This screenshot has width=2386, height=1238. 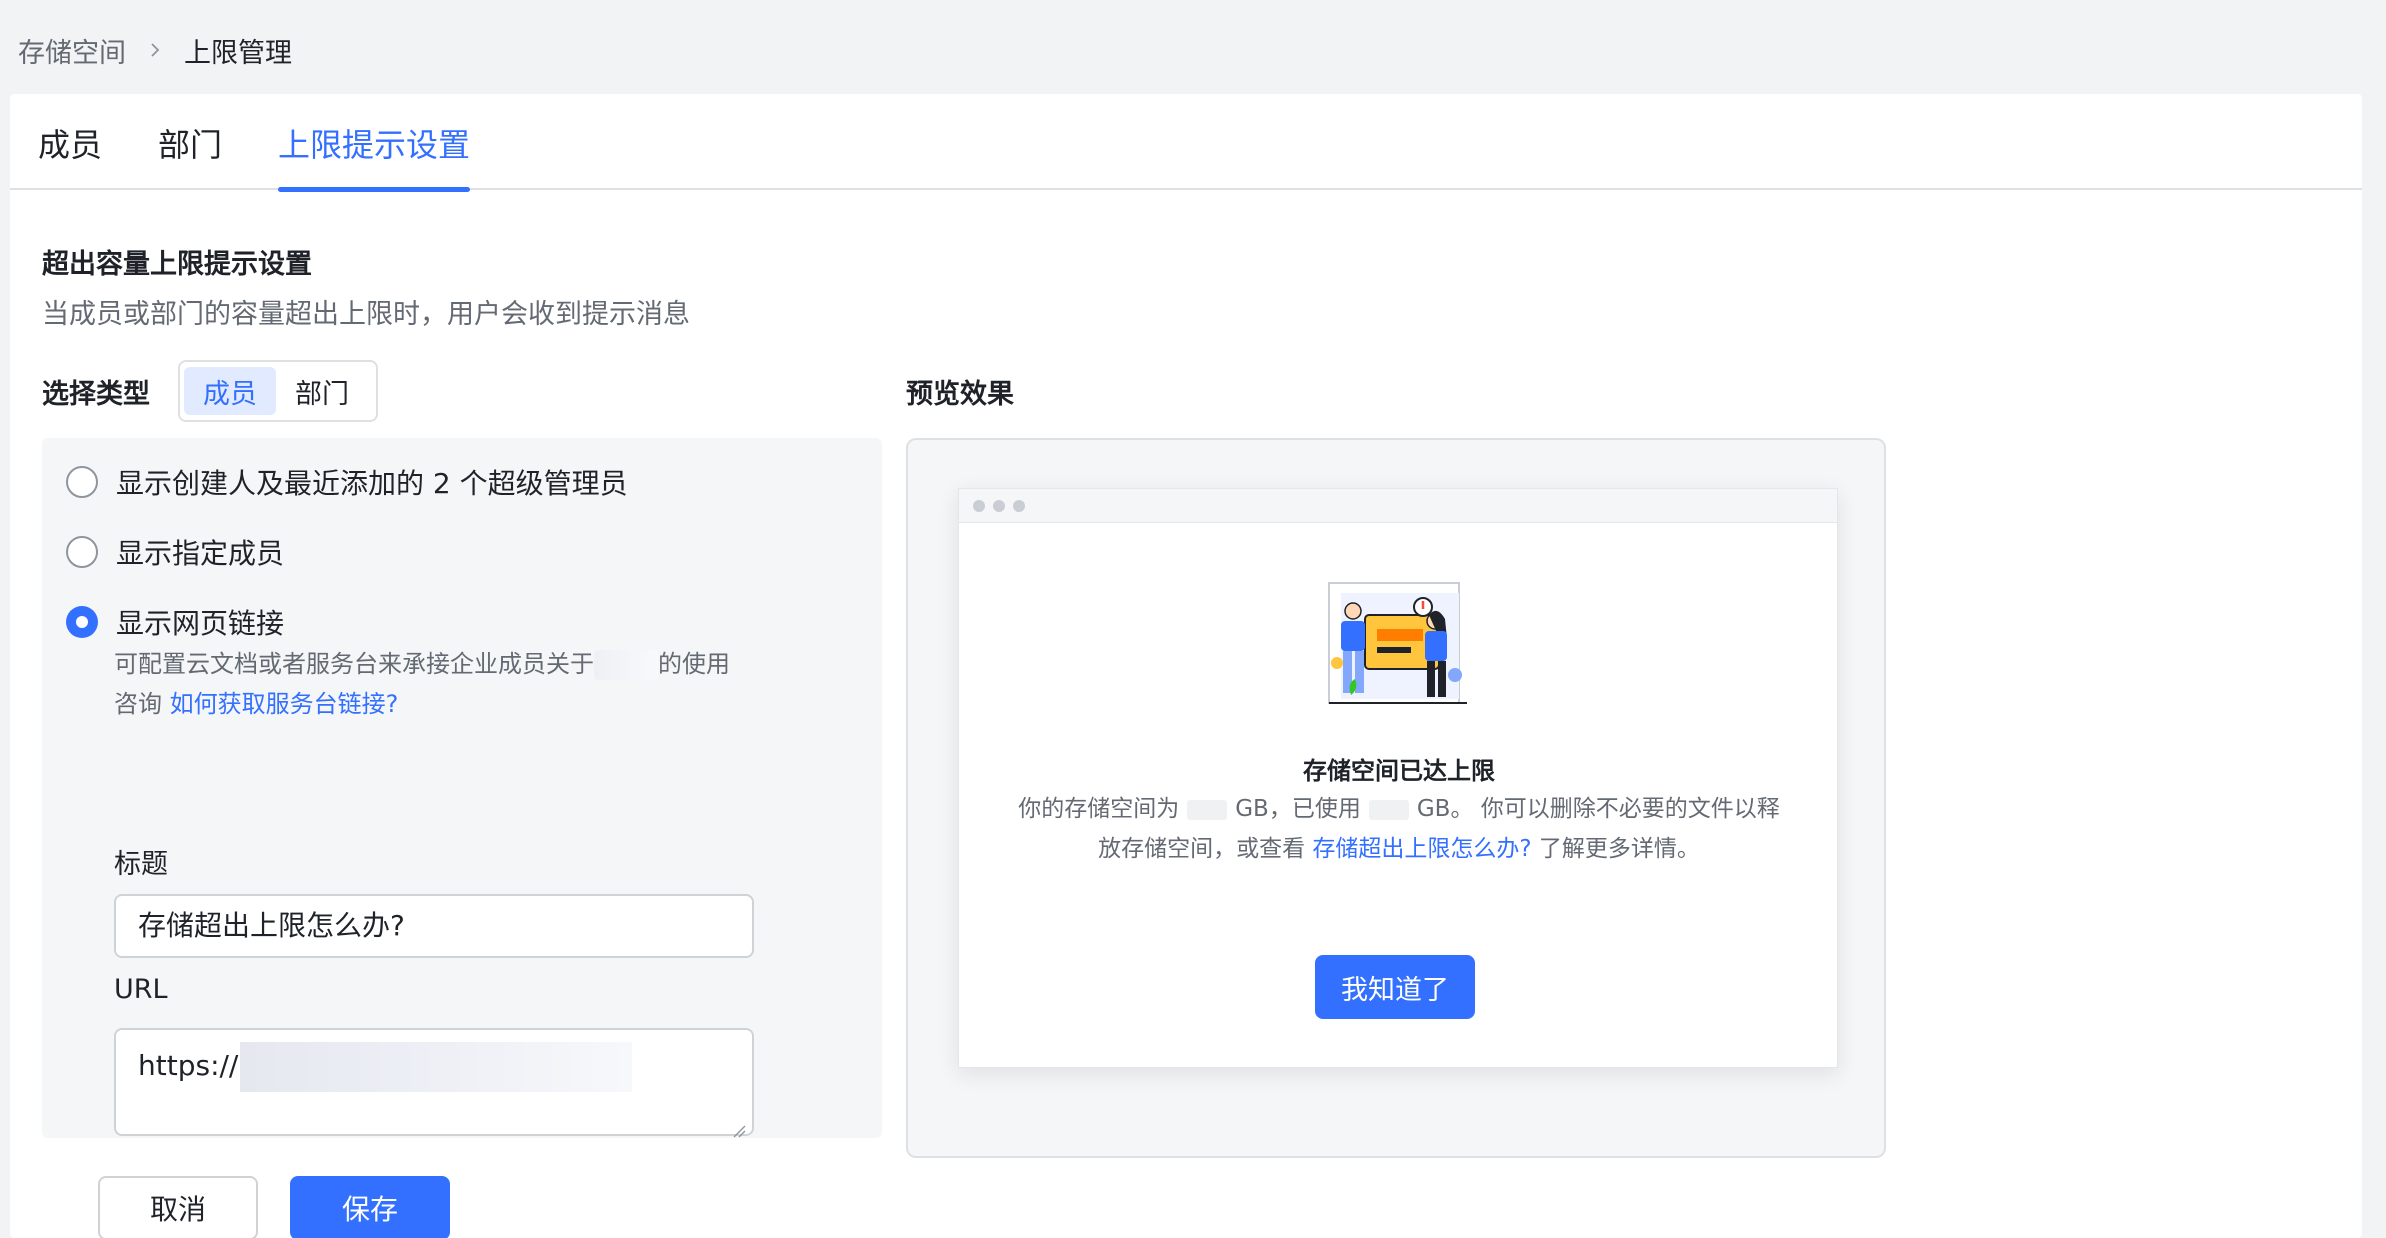 What do you see at coordinates (238, 53) in the screenshot?
I see `breadcrumb-current: 上限管理` at bounding box center [238, 53].